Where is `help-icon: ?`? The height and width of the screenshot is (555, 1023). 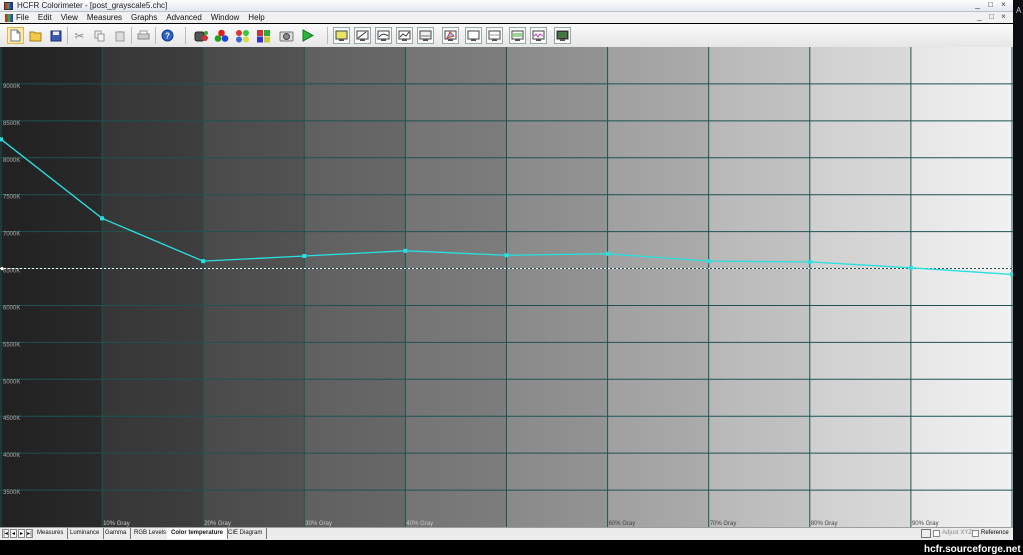 help-icon: ? is located at coordinates (167, 35).